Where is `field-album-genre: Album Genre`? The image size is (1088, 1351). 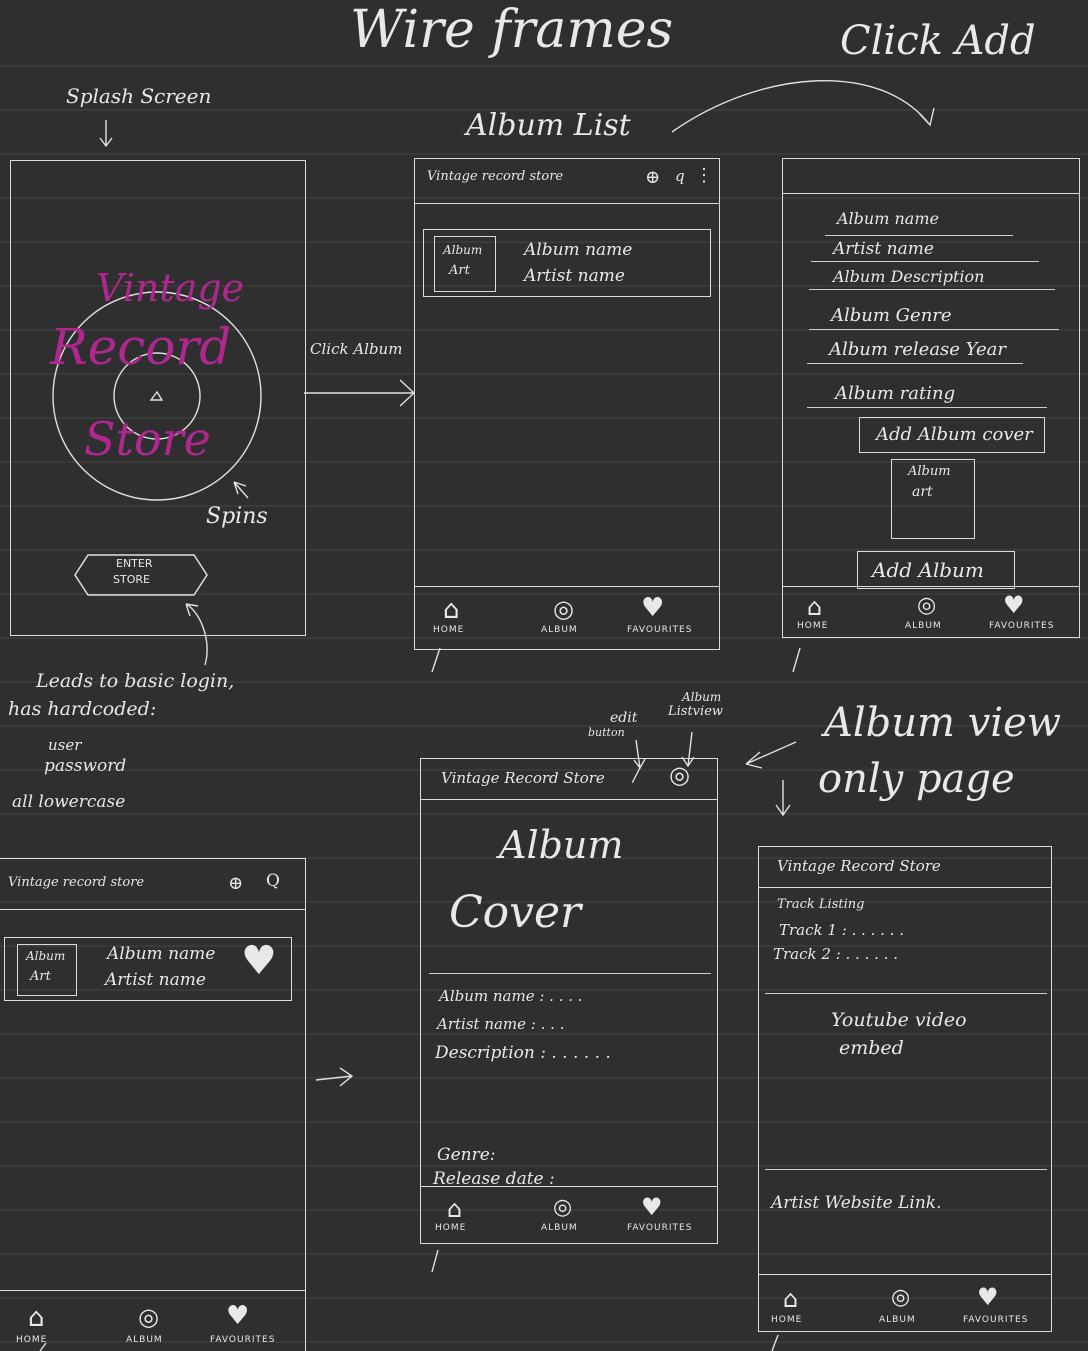 field-album-genre: Album Genre is located at coordinates (891, 315).